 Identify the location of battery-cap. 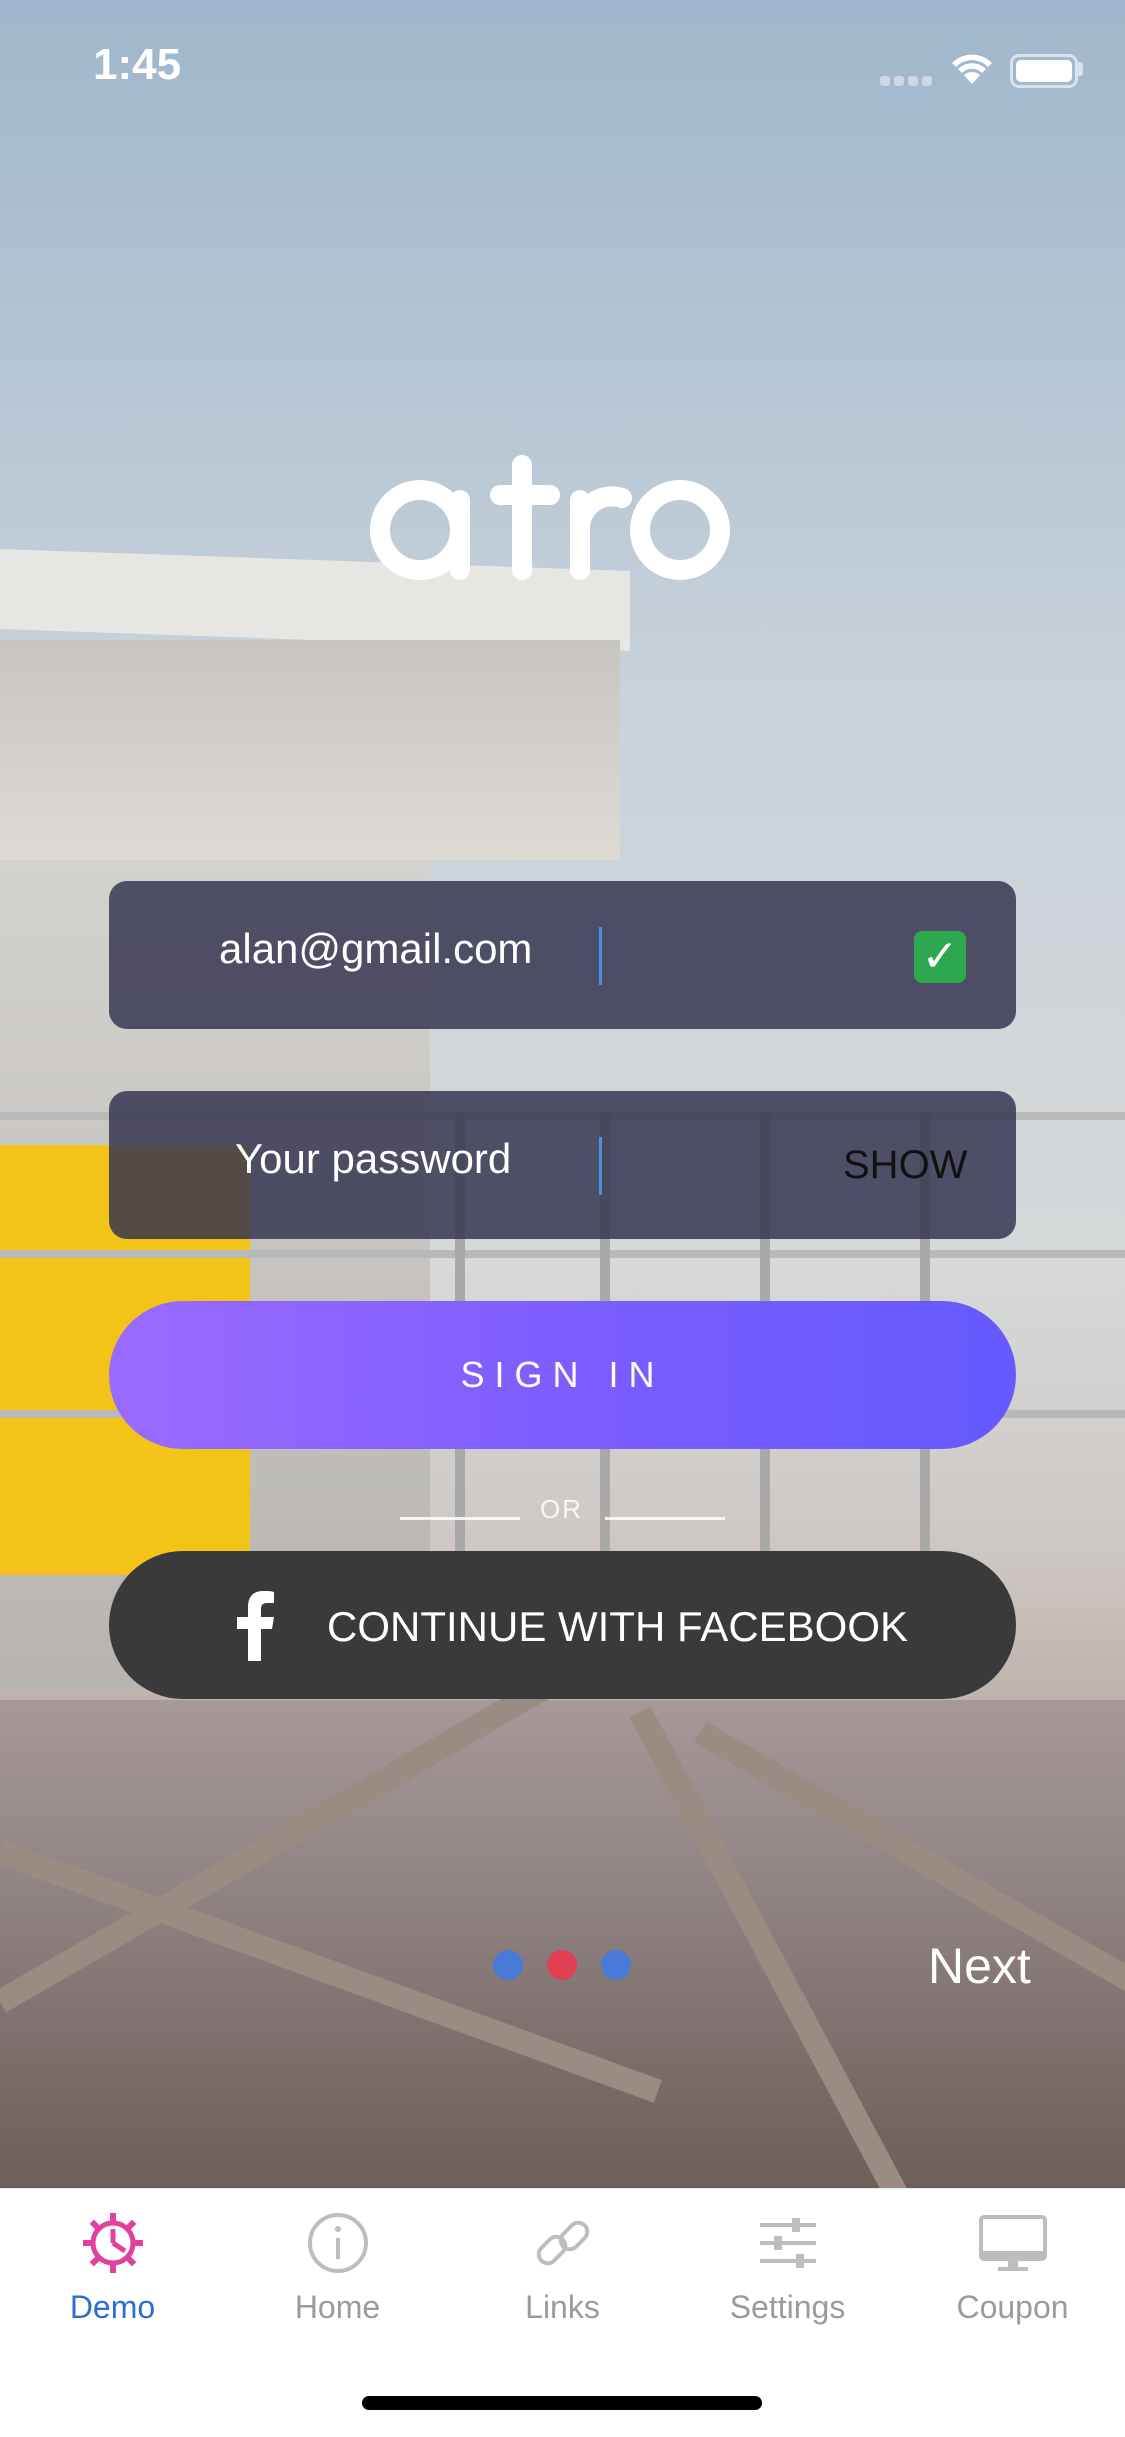
(1080, 69).